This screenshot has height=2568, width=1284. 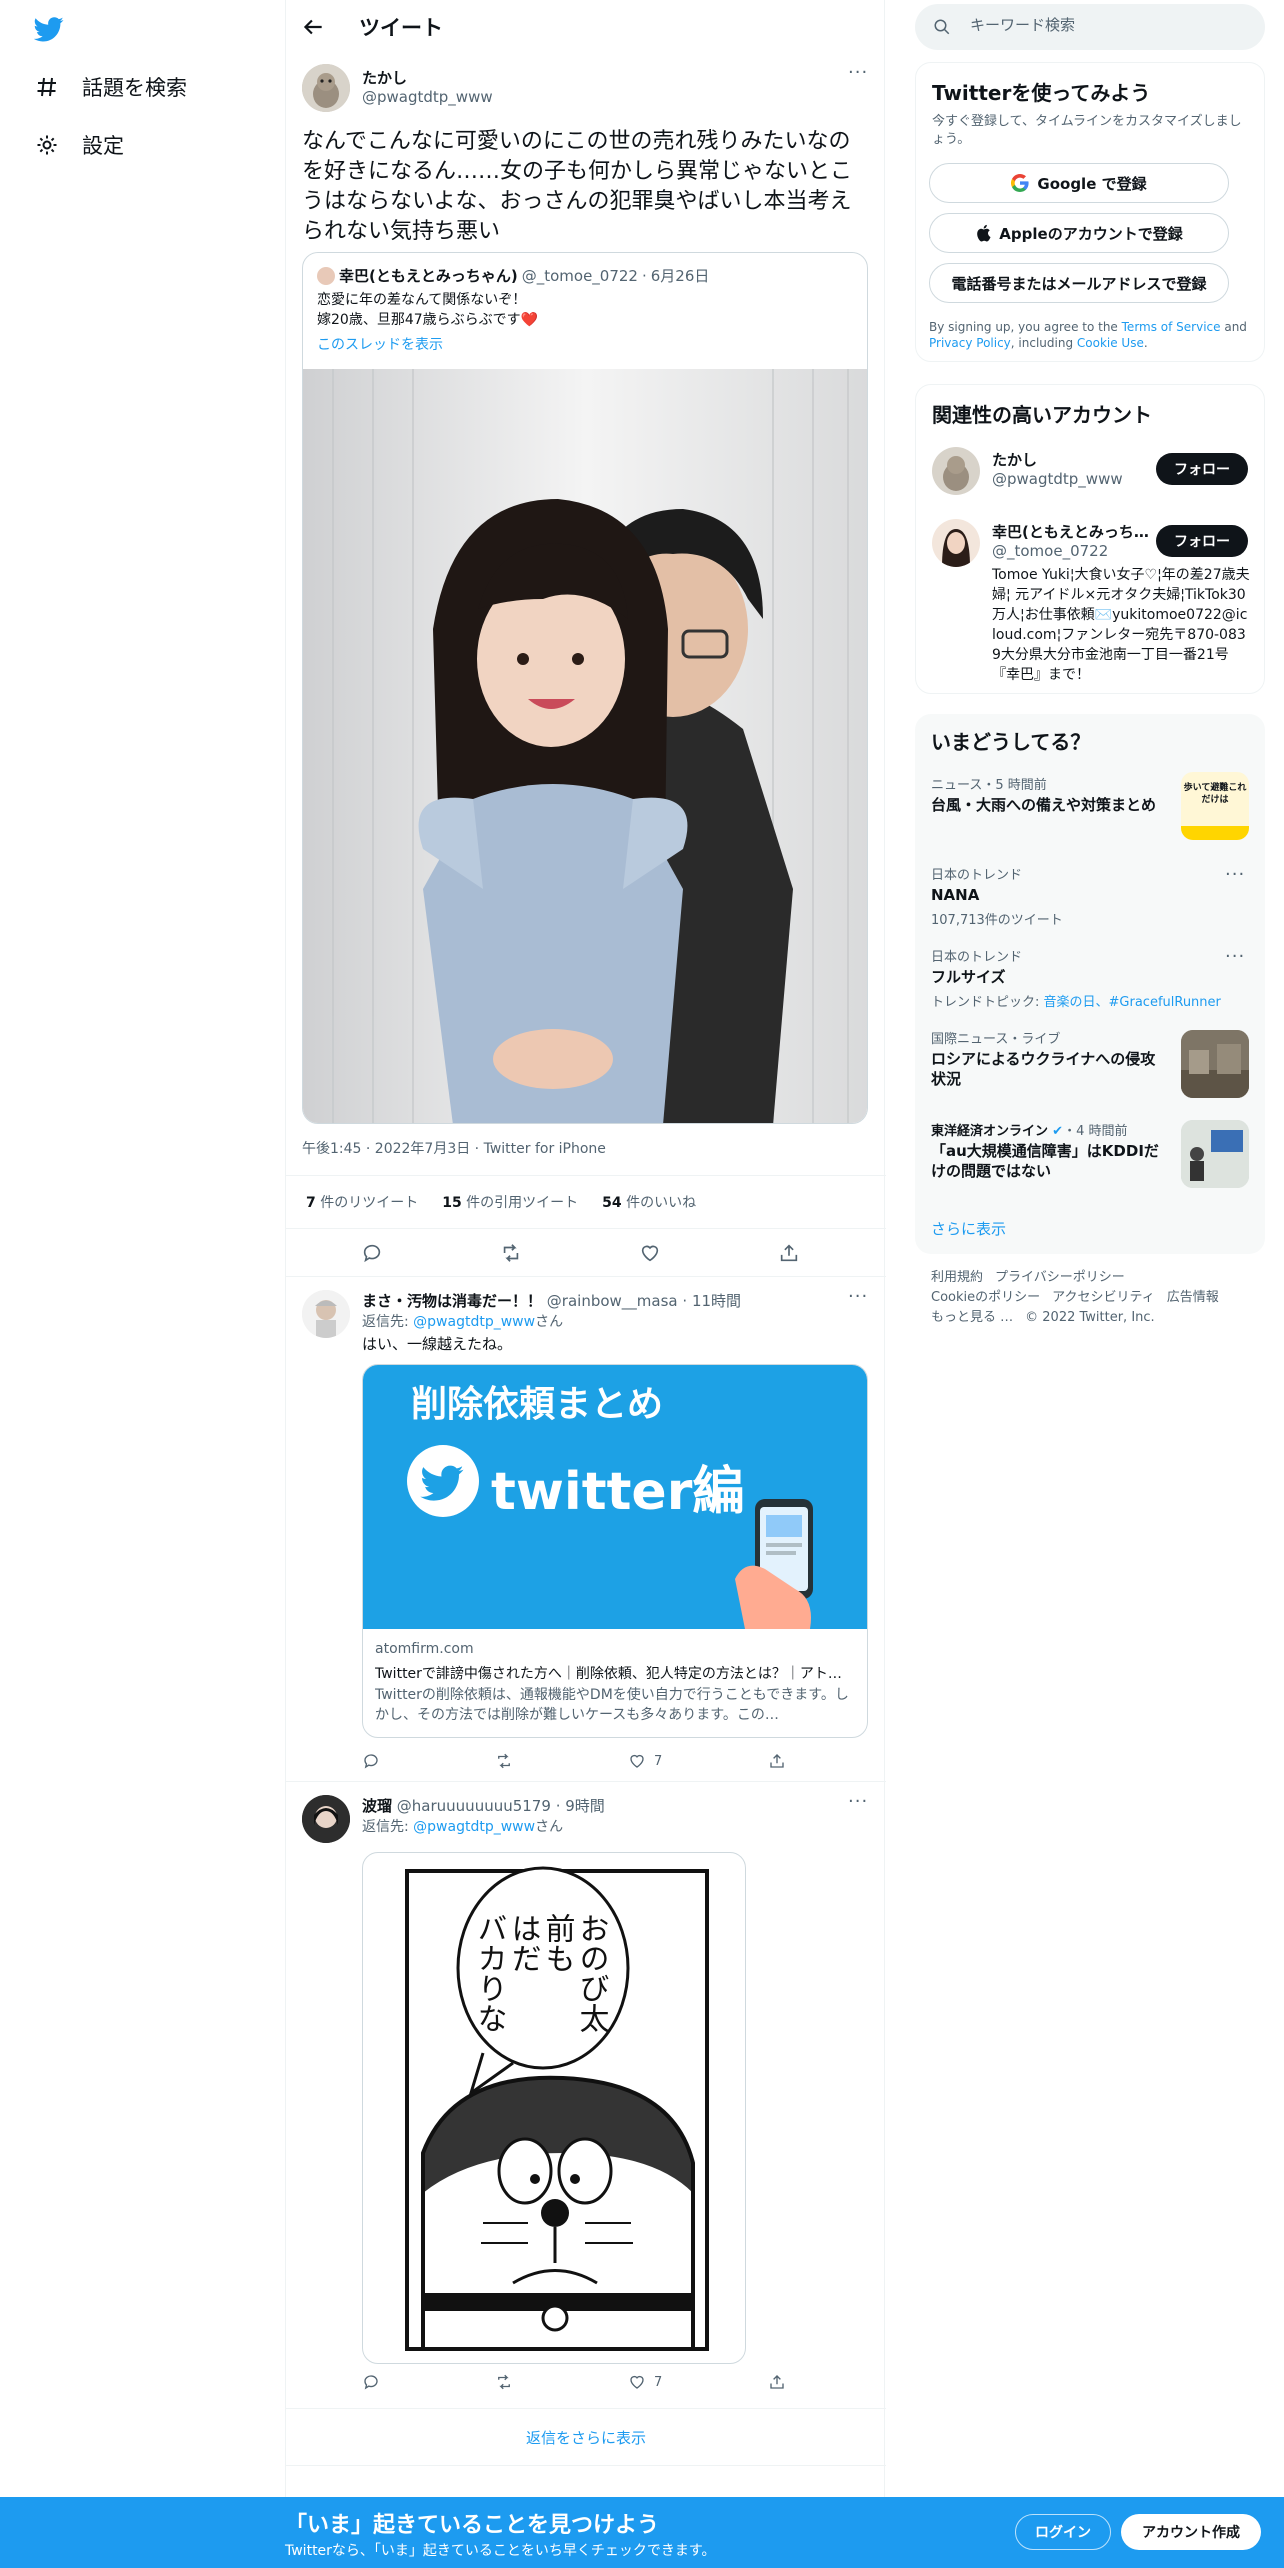 I want to click on show-more-replies: 返信をさらに表示, so click(x=586, y=2438).